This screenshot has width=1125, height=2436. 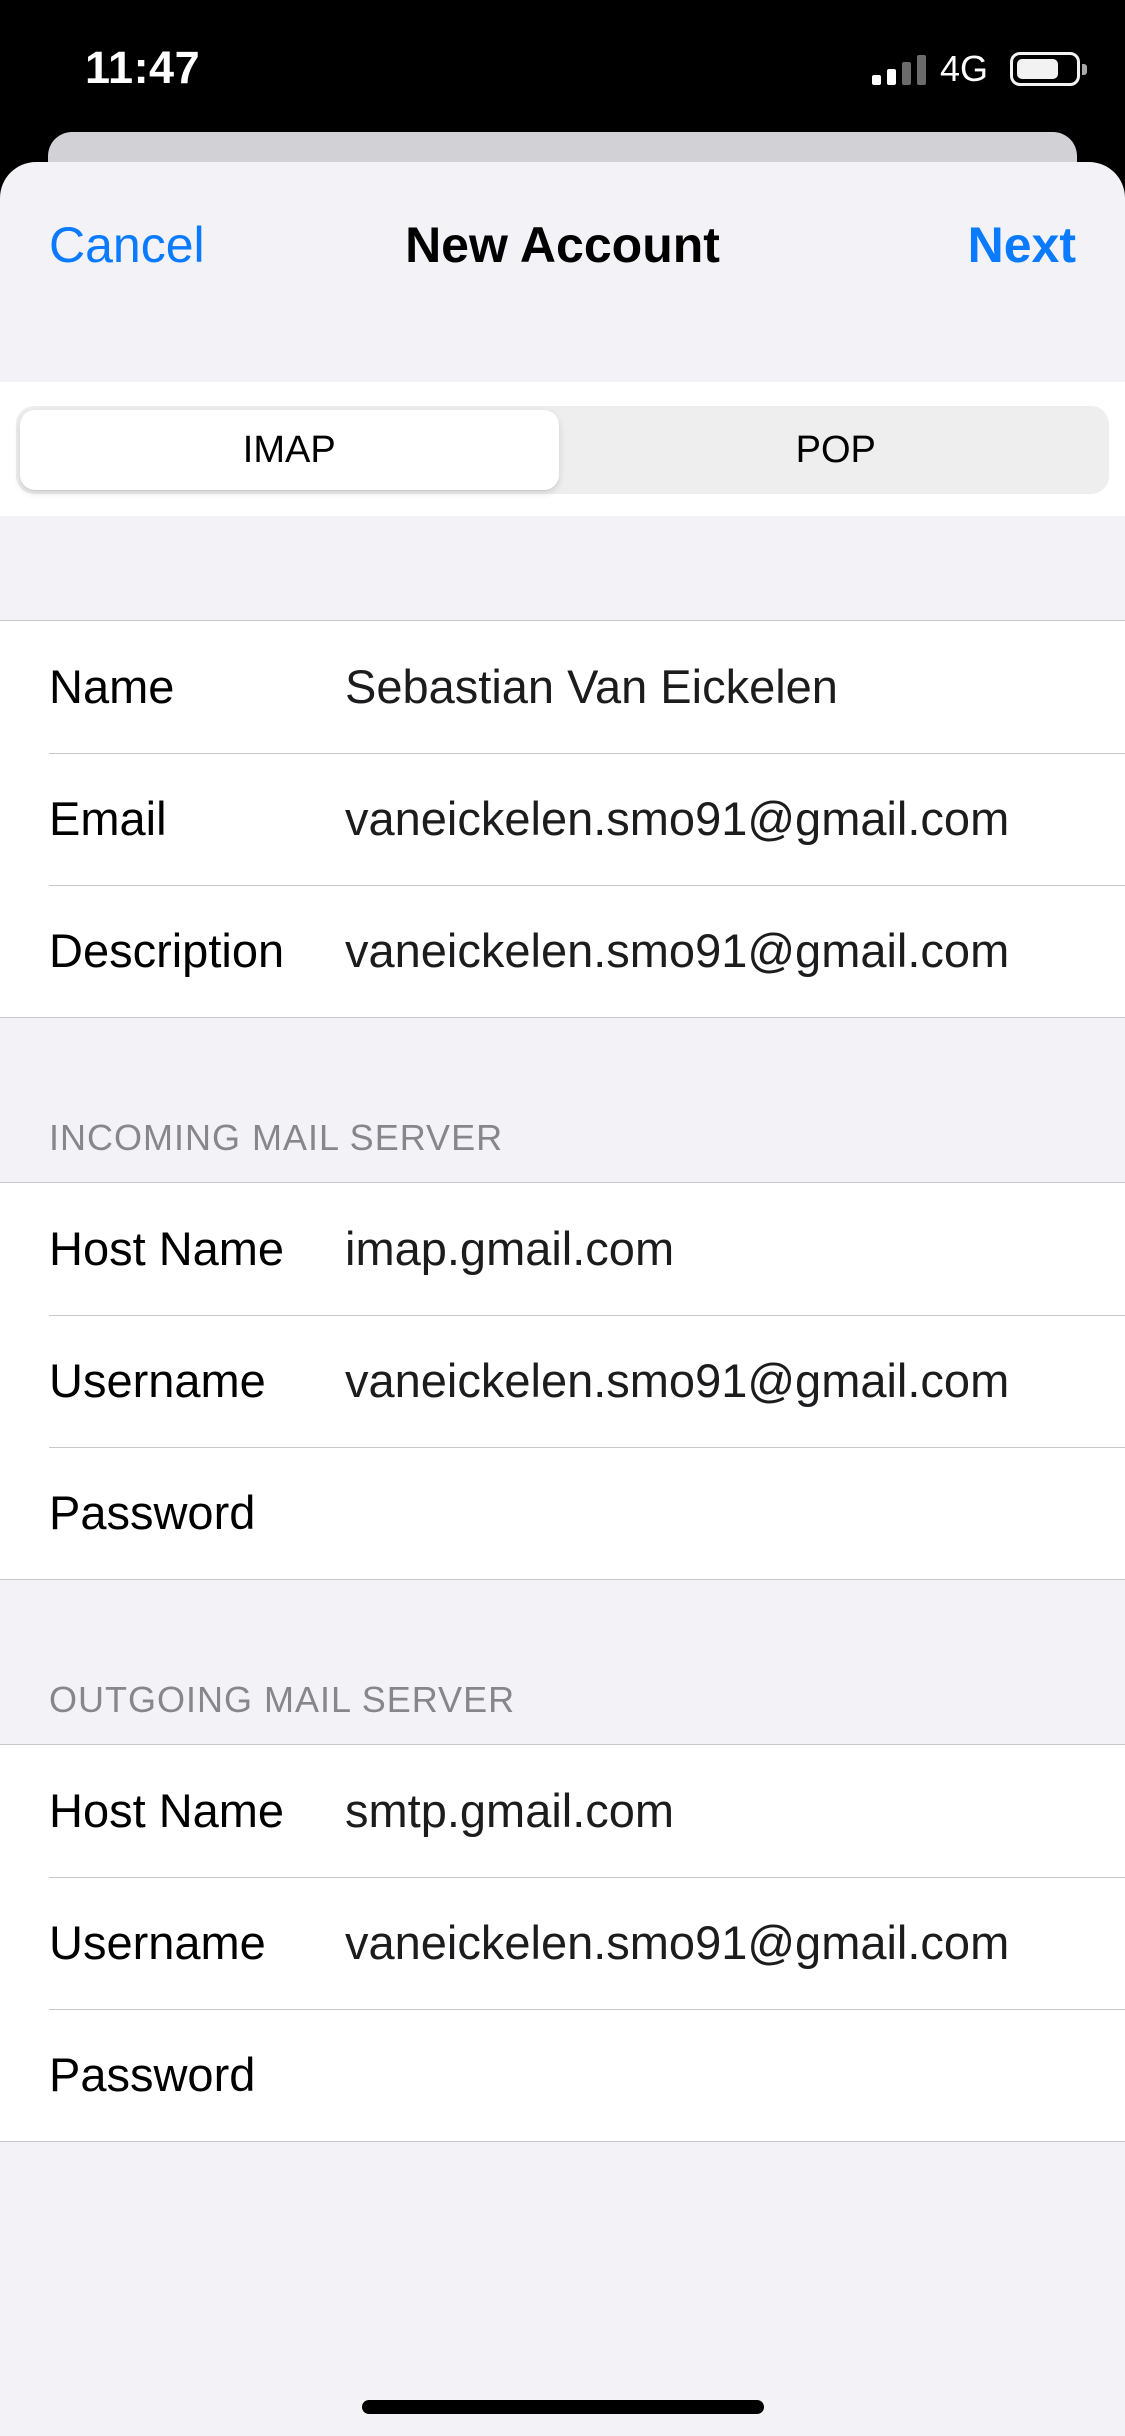 I want to click on outgoing-password-field, so click(x=715, y=2075).